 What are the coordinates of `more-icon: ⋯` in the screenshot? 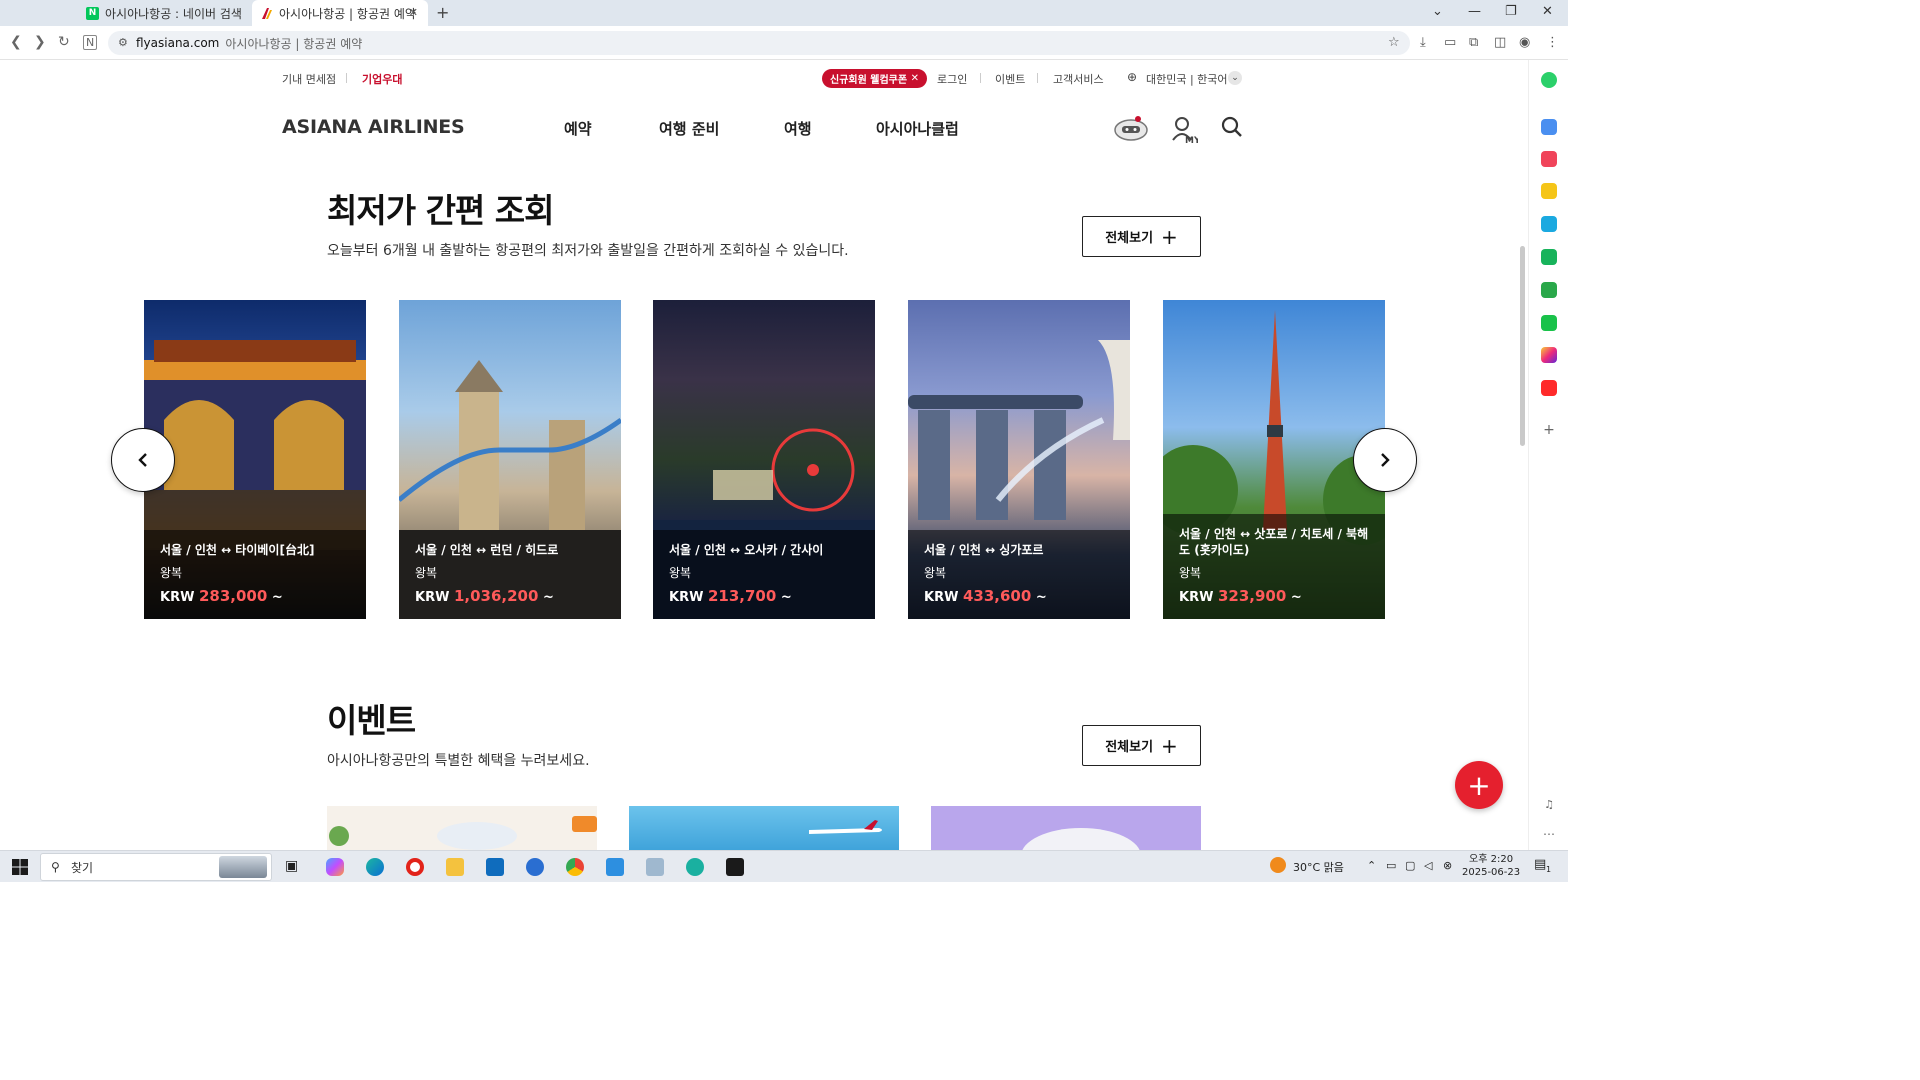 It's located at (1549, 834).